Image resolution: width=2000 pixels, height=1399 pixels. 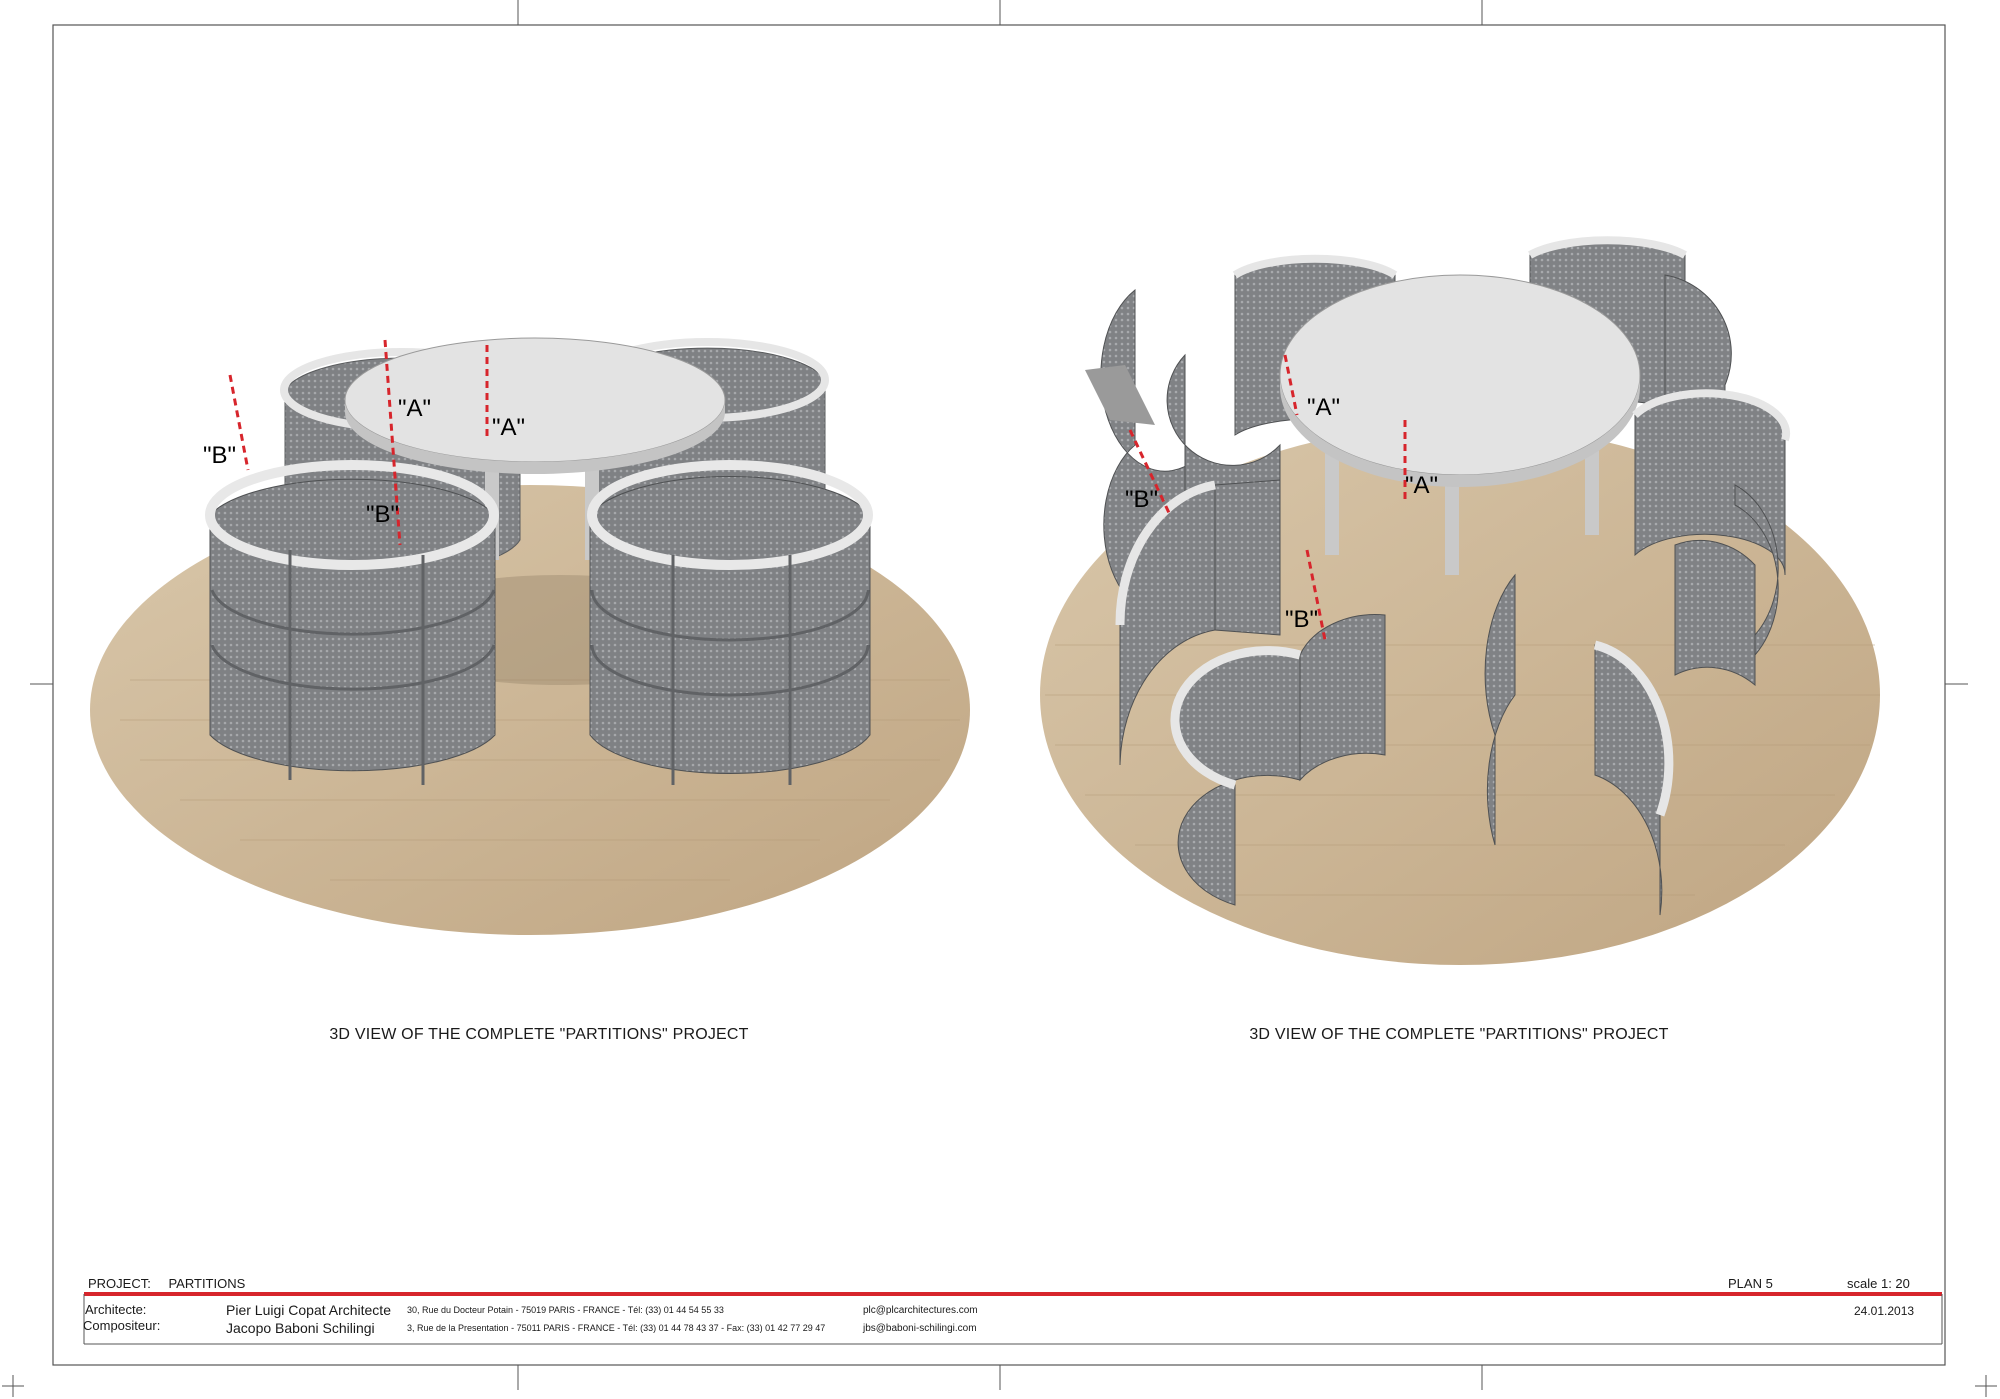 I want to click on table-top, so click(x=1460, y=375).